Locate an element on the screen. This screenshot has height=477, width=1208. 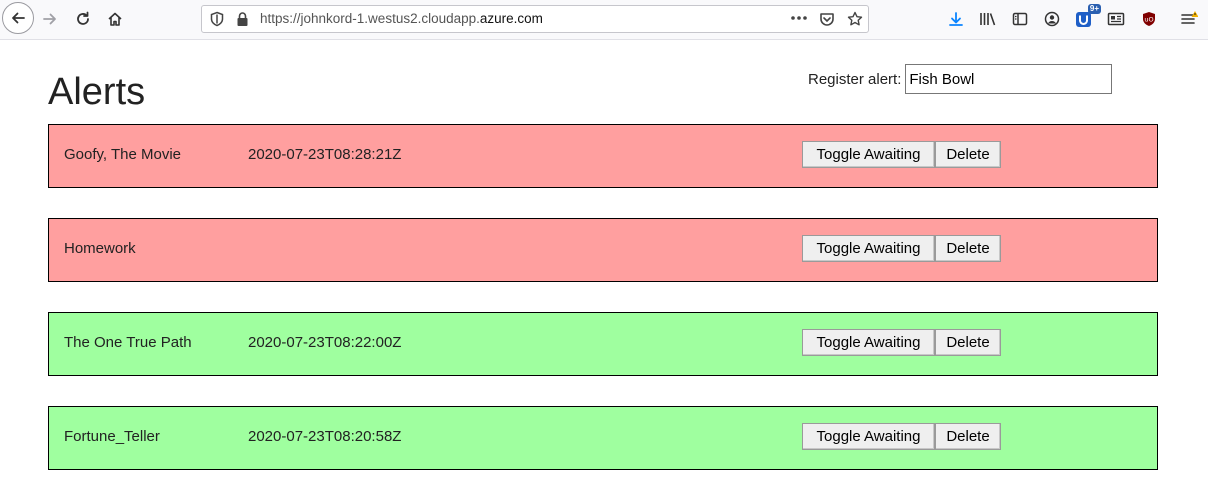
sidebar-button is located at coordinates (1020, 19).